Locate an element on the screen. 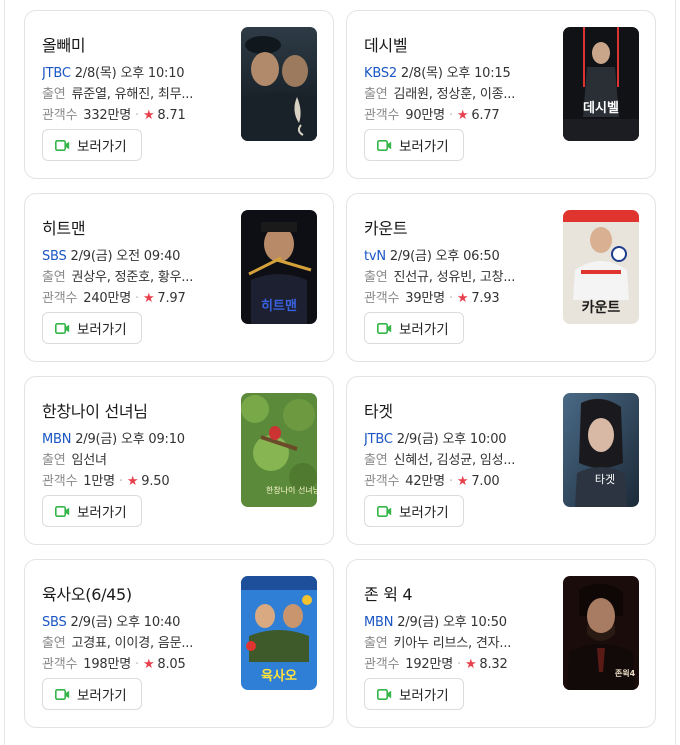 The width and height of the screenshot is (680, 745). stats-info: 관객수 192만명 · ★ 8.32 is located at coordinates (456, 662).